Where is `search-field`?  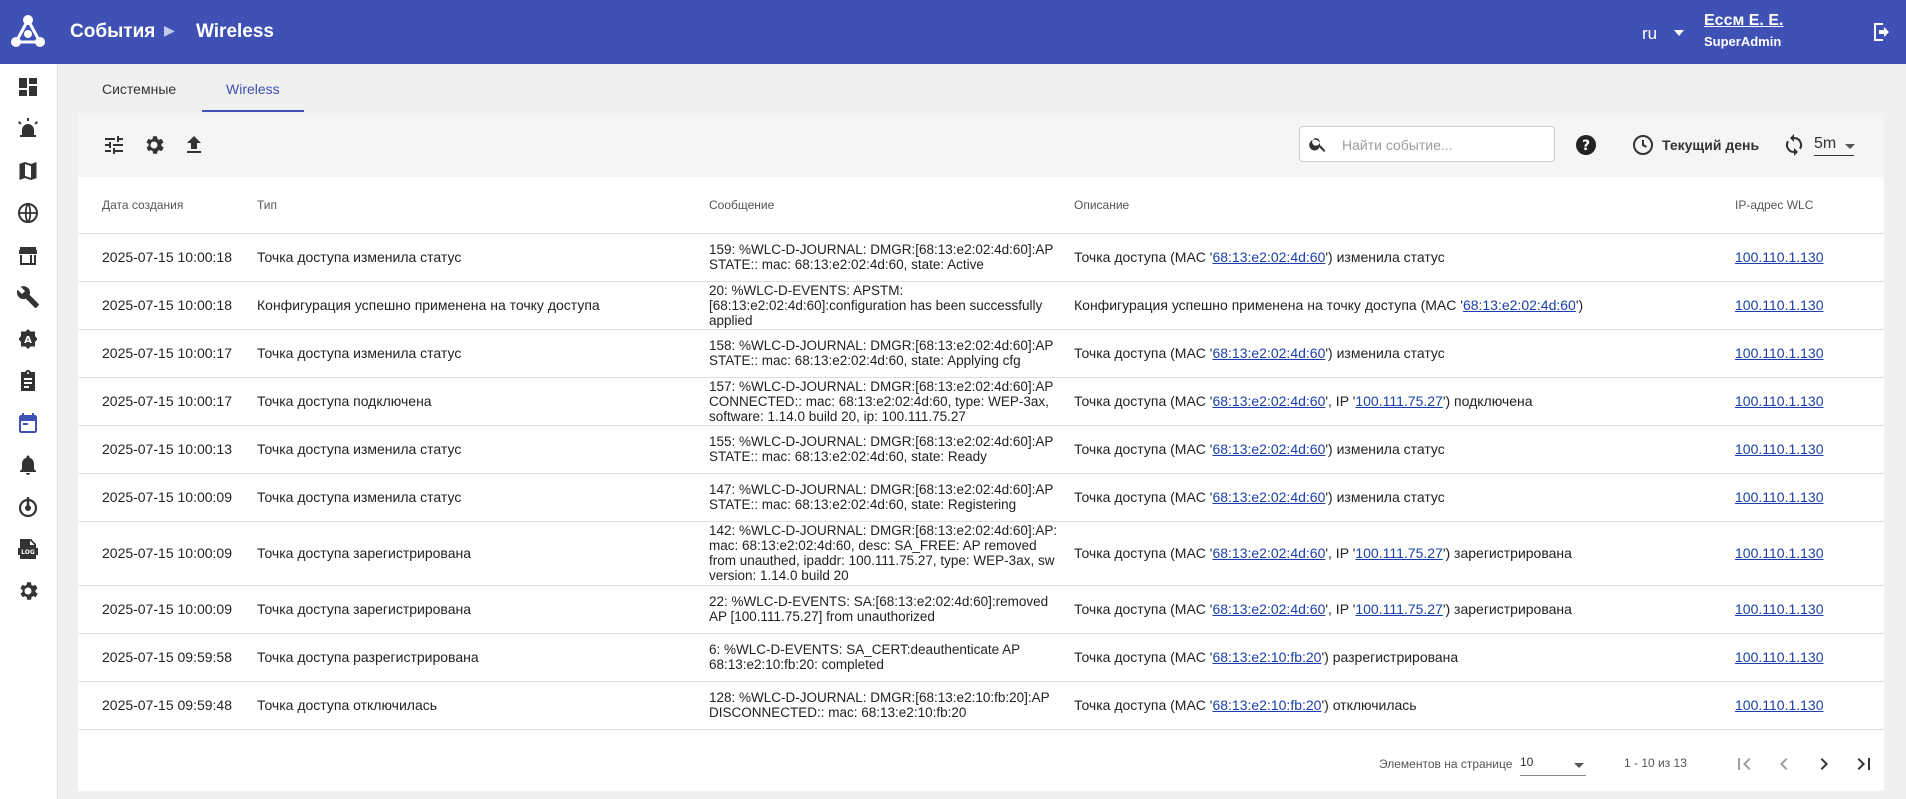 search-field is located at coordinates (1427, 144).